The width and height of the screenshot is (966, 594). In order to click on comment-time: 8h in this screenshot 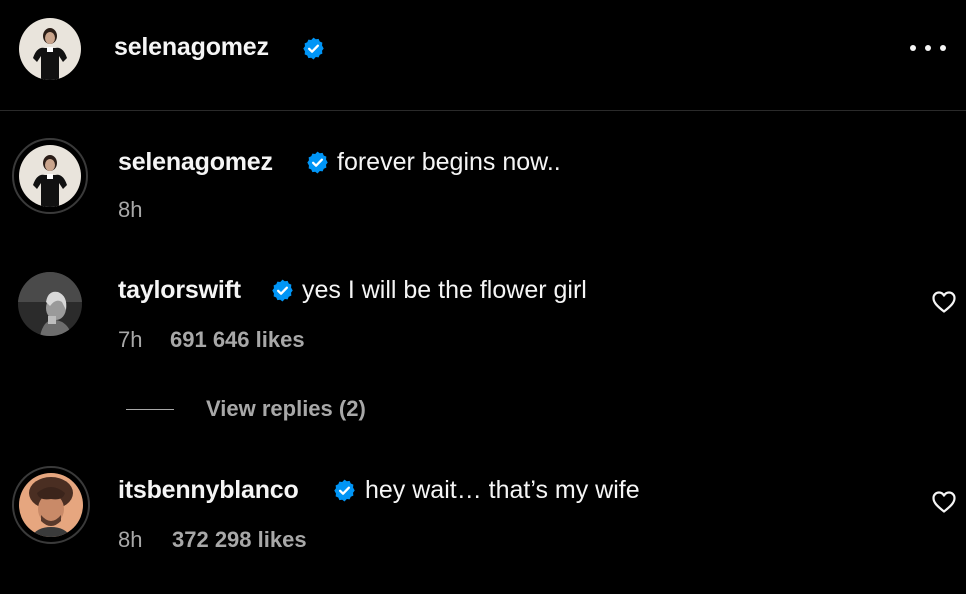, I will do `click(130, 539)`.